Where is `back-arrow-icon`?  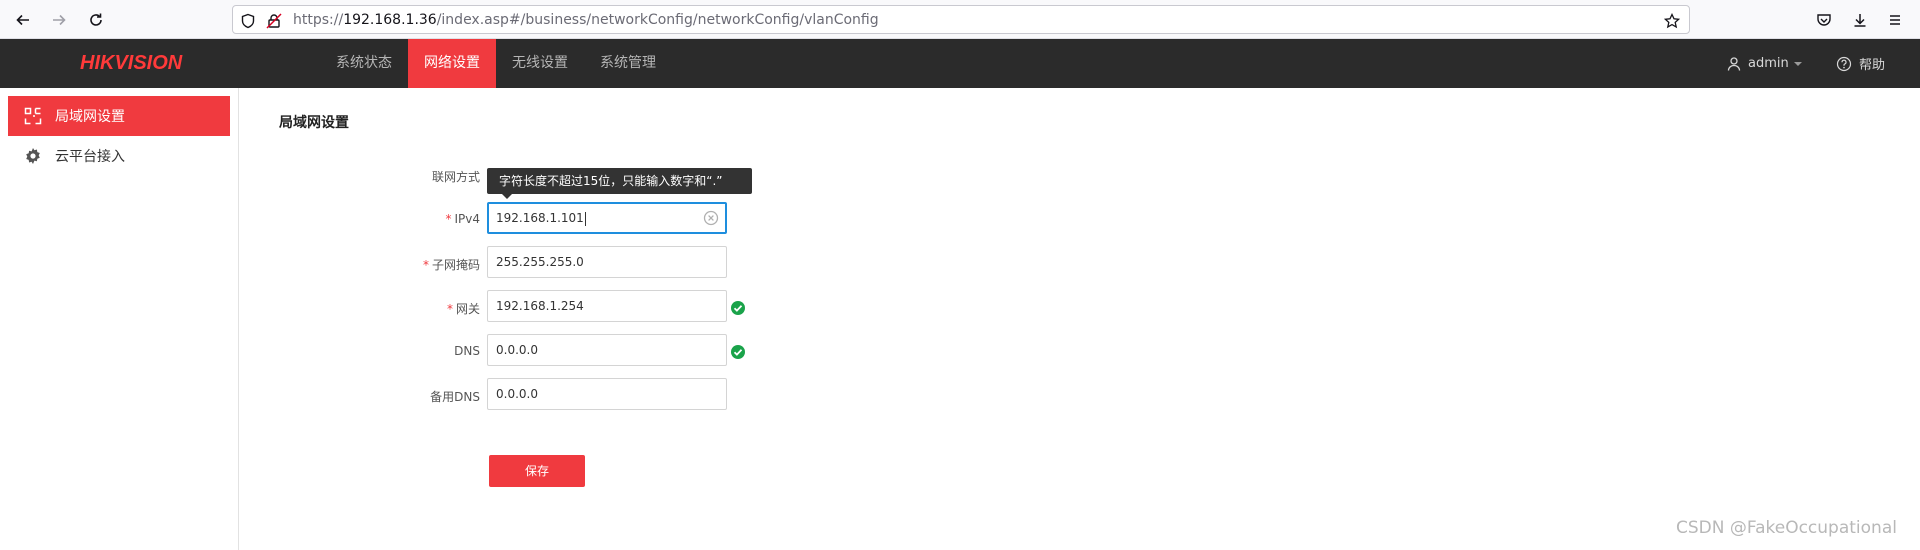 back-arrow-icon is located at coordinates (22, 20).